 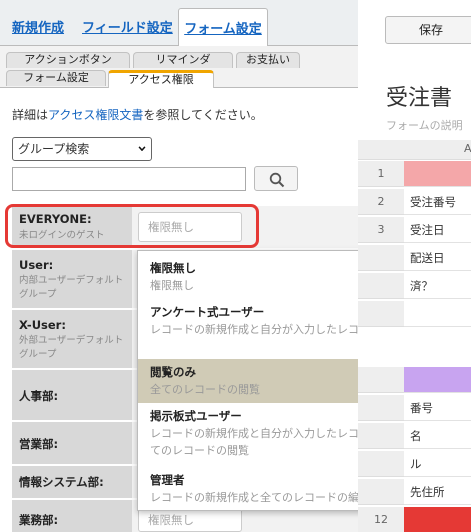 What do you see at coordinates (437, 286) in the screenshot?
I see `grid-cell: 済？` at bounding box center [437, 286].